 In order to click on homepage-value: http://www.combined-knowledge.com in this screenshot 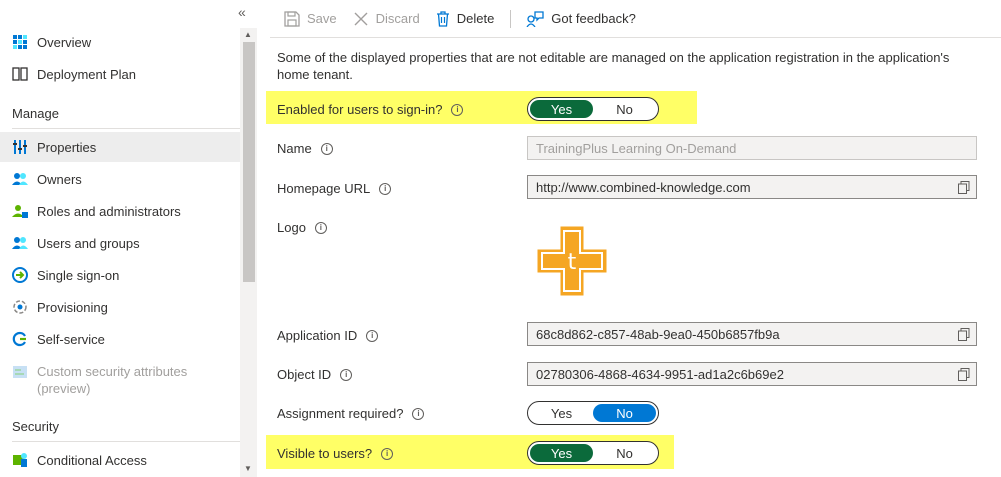, I will do `click(643, 187)`.